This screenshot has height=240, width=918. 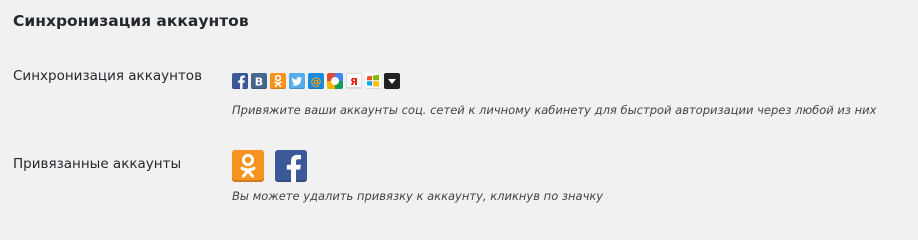 I want to click on windows-live-icon, so click(x=373, y=81).